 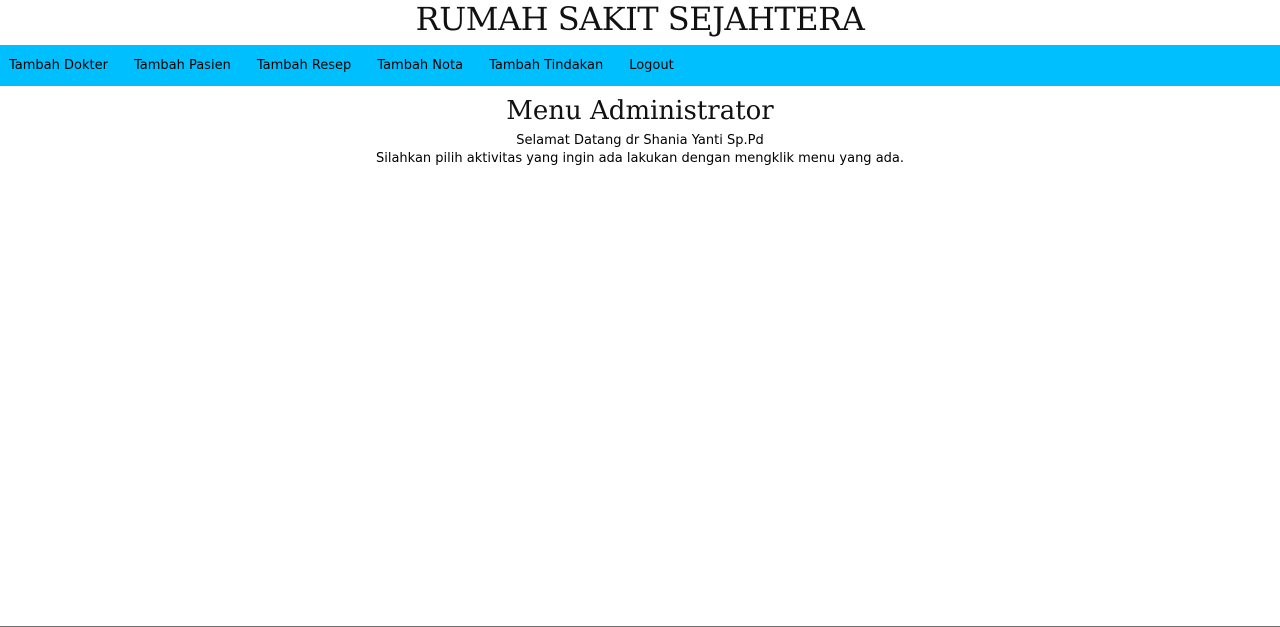 I want to click on nav-tambah-resep: Tambah Resep, so click(x=304, y=65).